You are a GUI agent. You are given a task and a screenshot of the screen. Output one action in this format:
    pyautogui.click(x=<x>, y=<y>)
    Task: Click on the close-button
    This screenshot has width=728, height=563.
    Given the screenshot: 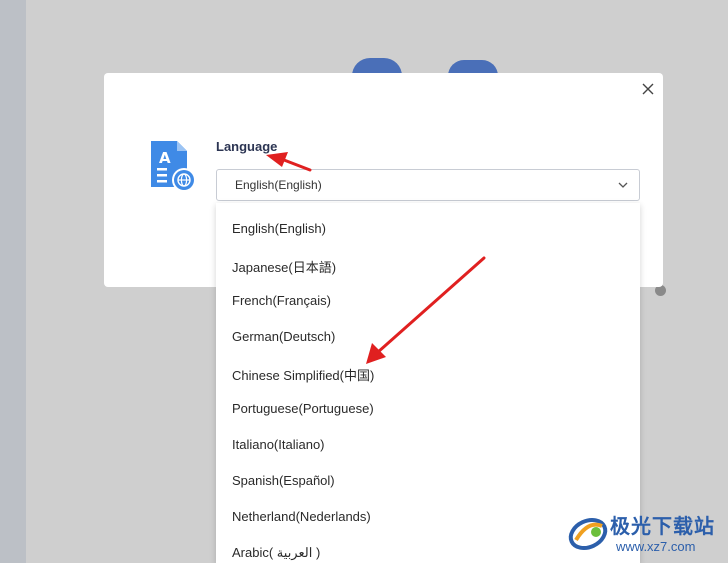 What is the action you would take?
    pyautogui.click(x=648, y=89)
    